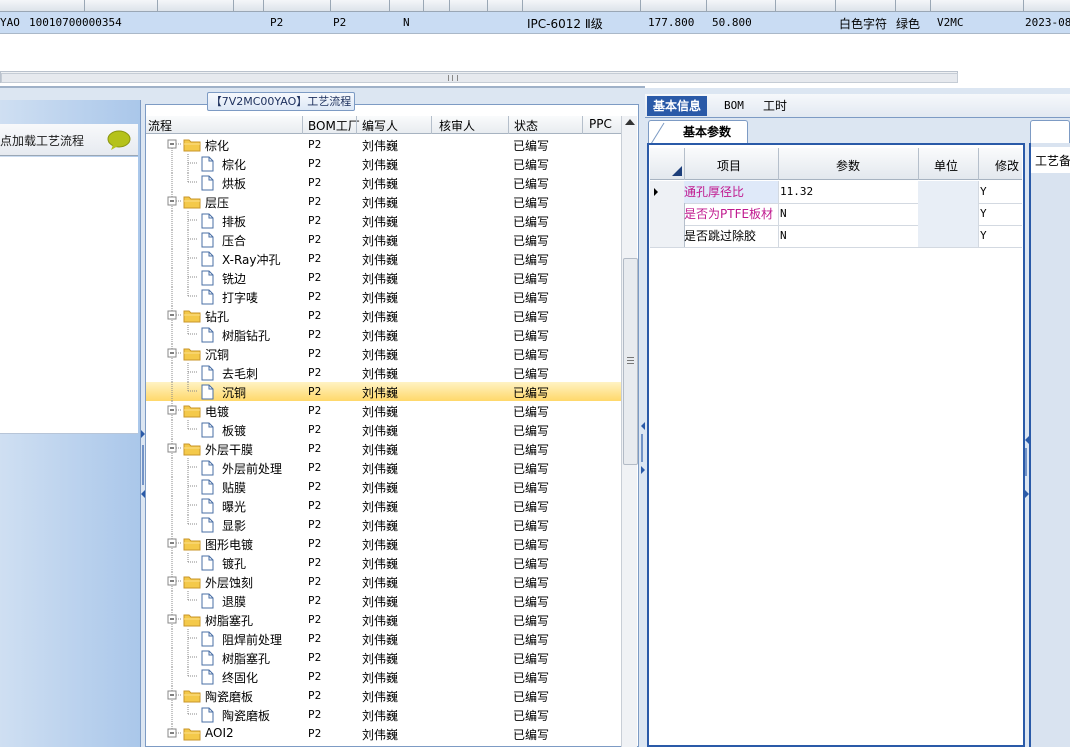 The width and height of the screenshot is (1070, 747). What do you see at coordinates (630, 361) in the screenshot?
I see `tree-scrollbar-thumb` at bounding box center [630, 361].